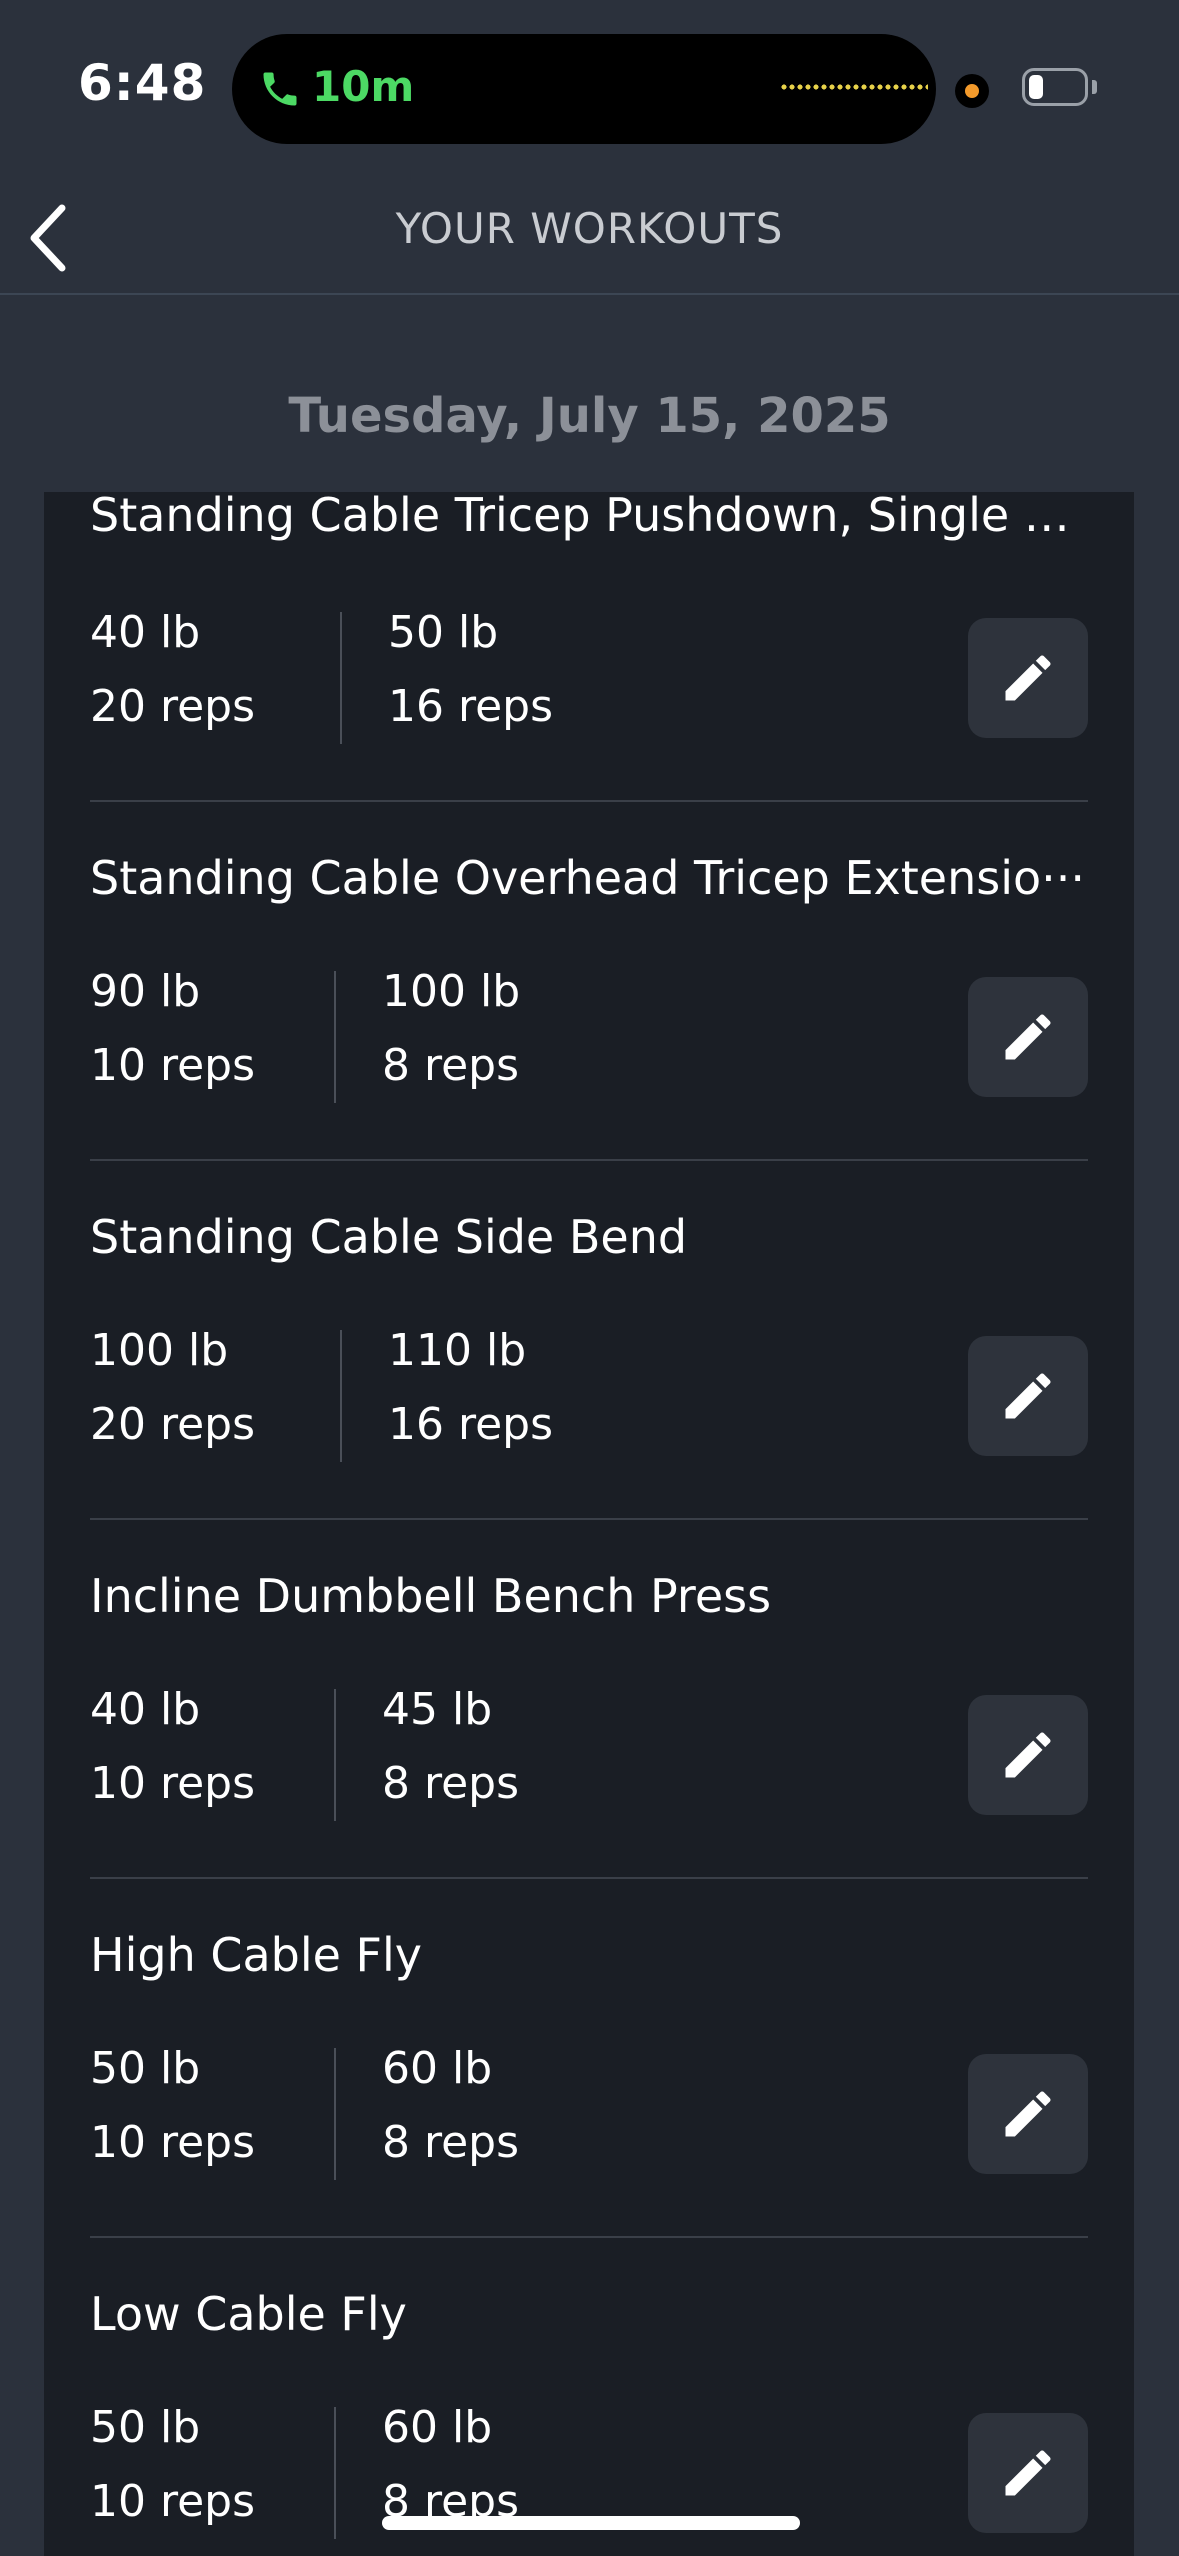  Describe the element at coordinates (142, 83) in the screenshot. I see `status-time: 6:48` at that location.